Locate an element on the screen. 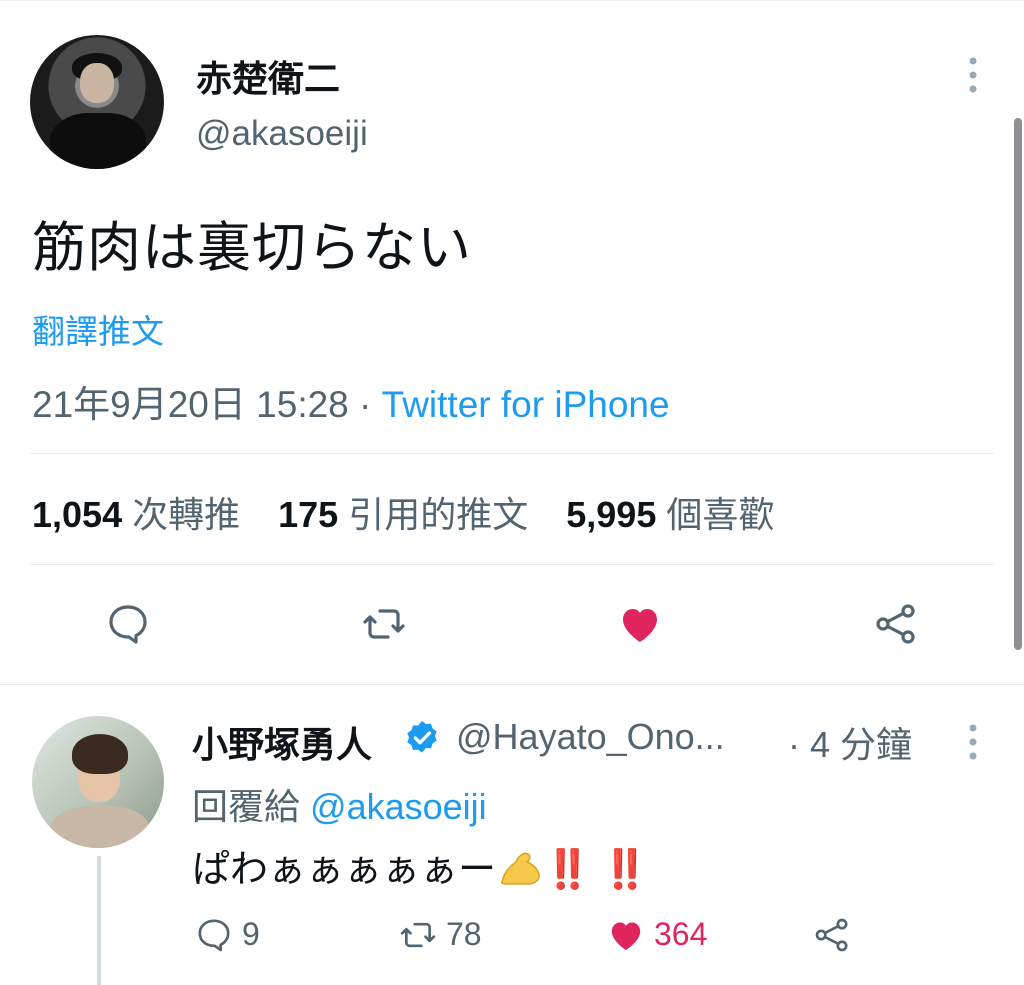 Image resolution: width=1024 pixels, height=985 pixels. scrollbar is located at coordinates (1018, 384).